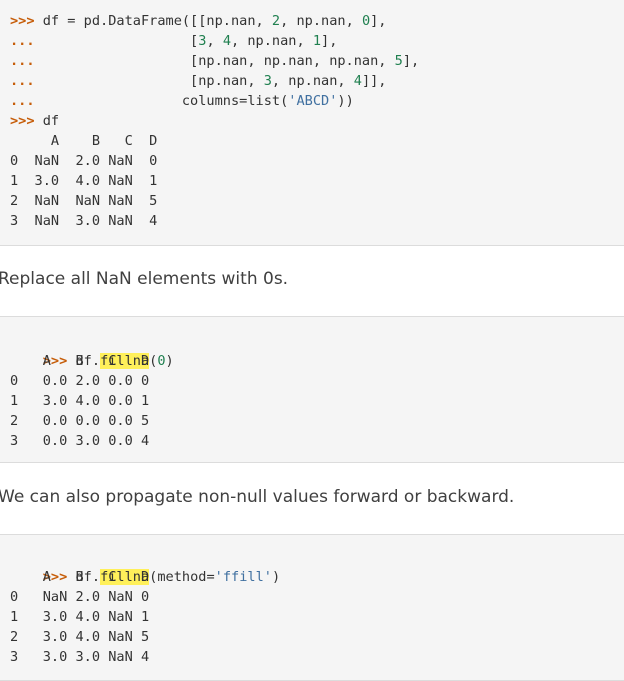 The width and height of the screenshot is (624, 681). What do you see at coordinates (116, 41) in the screenshot?
I see `code-text: [` at bounding box center [116, 41].